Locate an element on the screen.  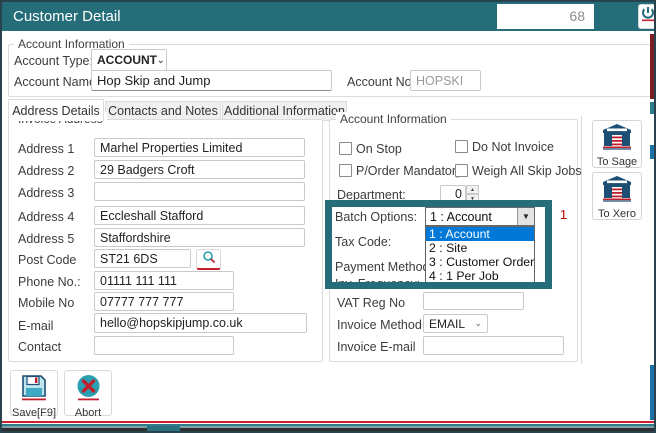
postcode-label: Post Code is located at coordinates (47, 260).